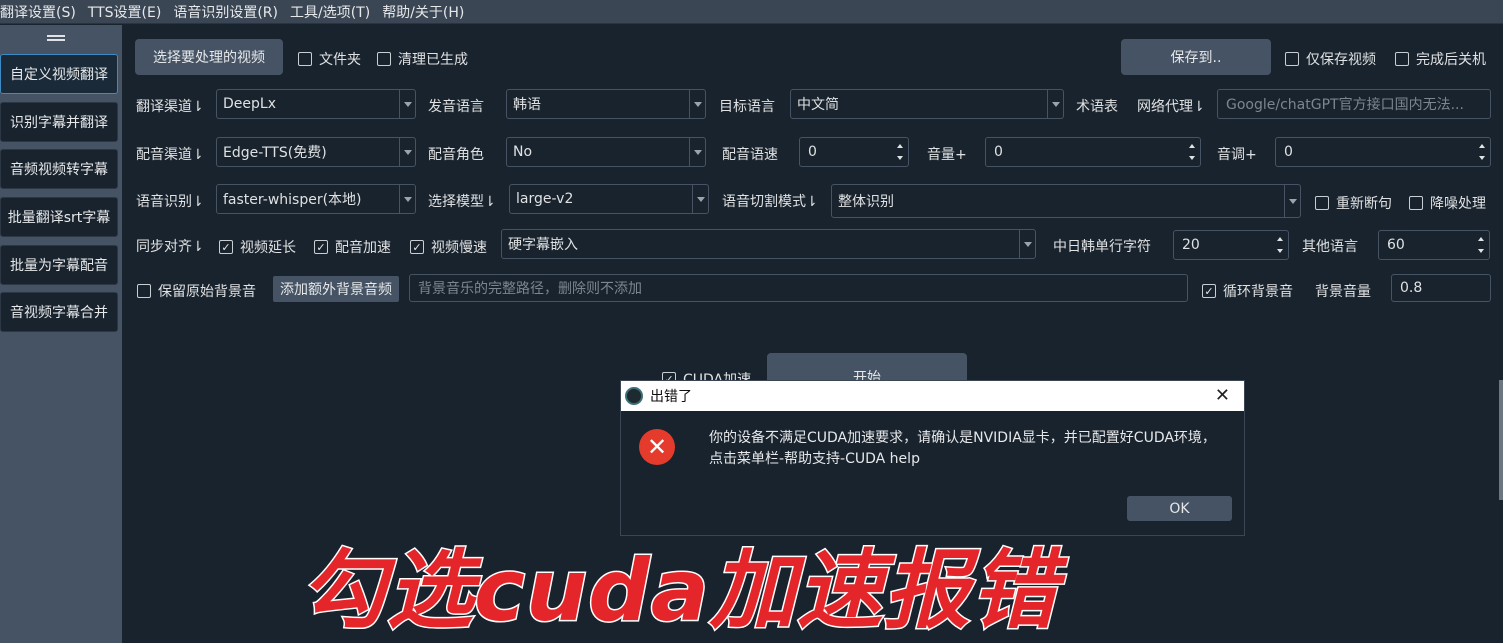 The image size is (1503, 643). I want to click on select-video-button: 选择要处理的视频, so click(209, 57).